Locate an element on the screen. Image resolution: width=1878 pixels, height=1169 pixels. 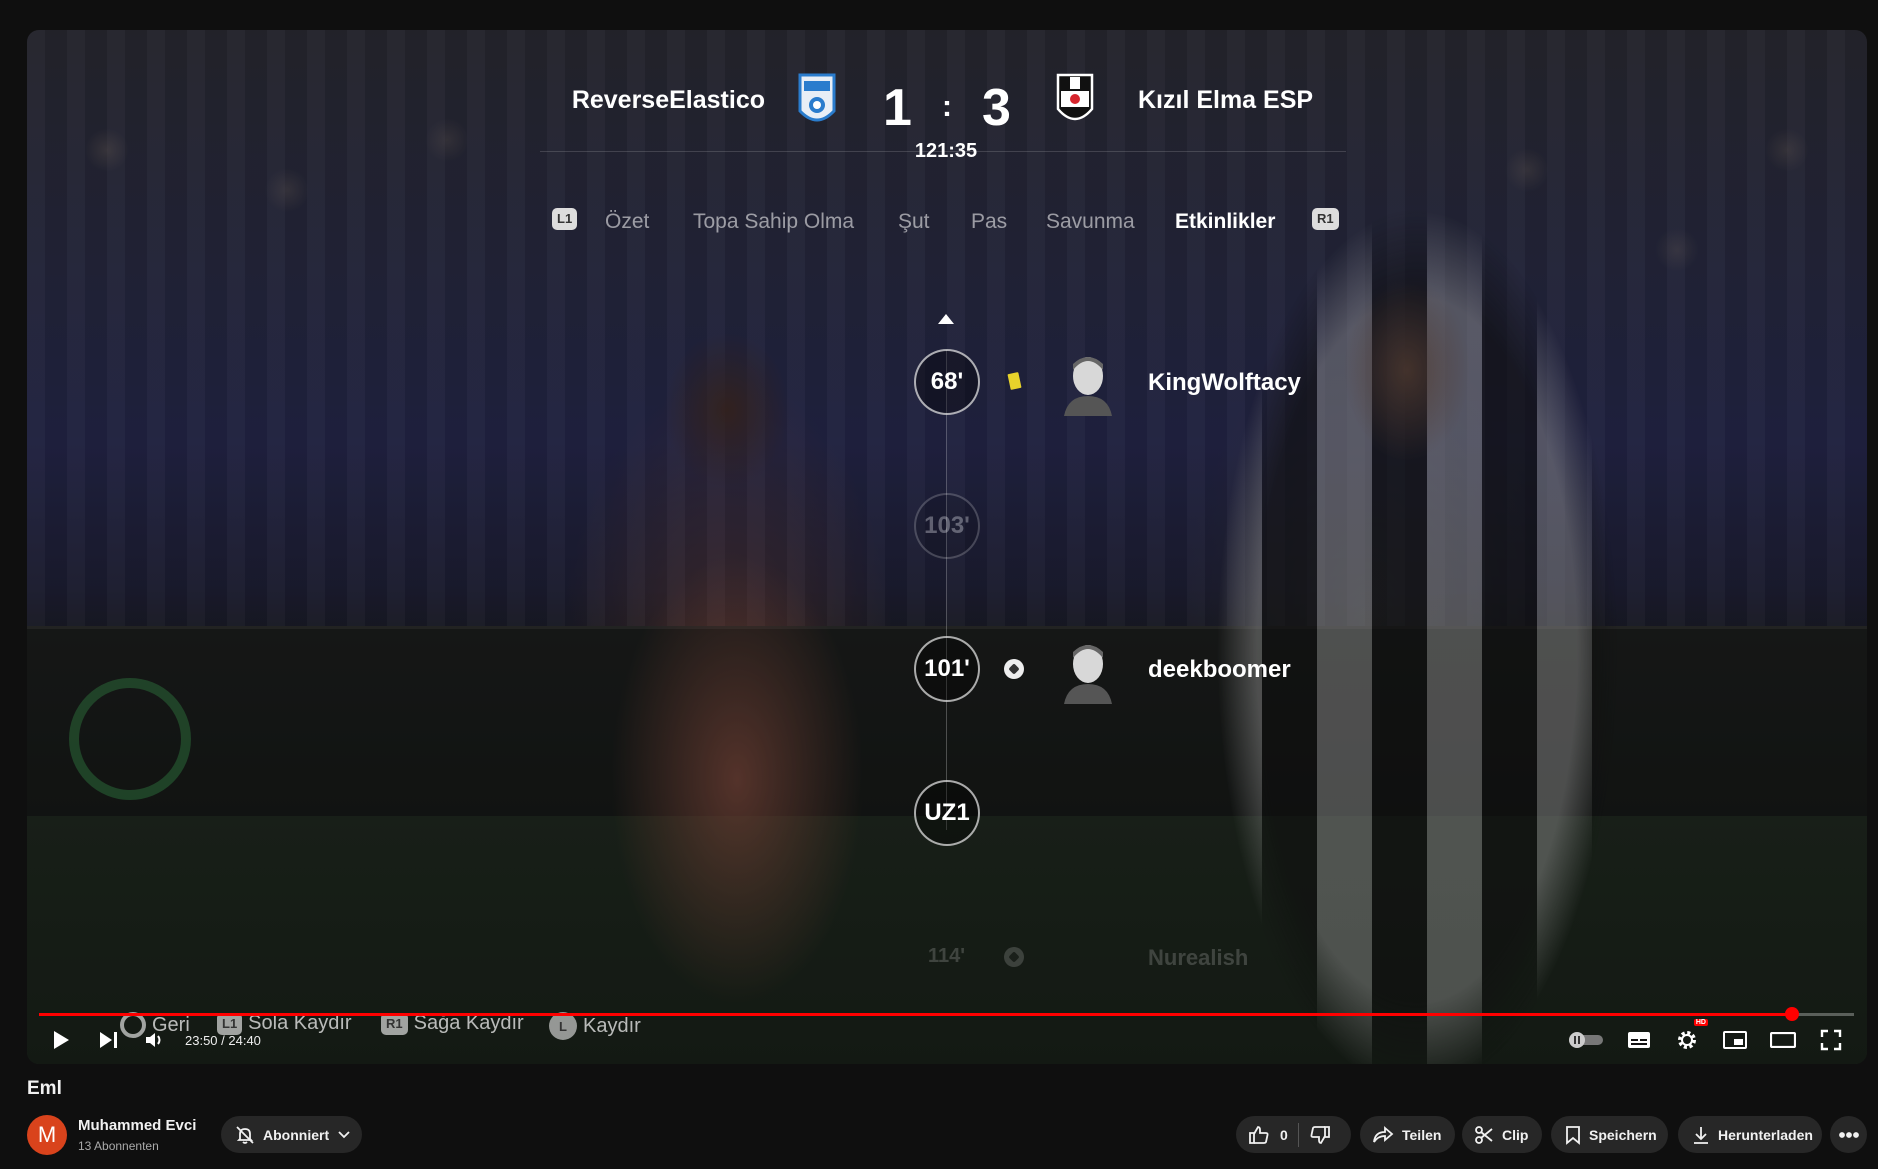
subtitles-icon is located at coordinates (1639, 1040).